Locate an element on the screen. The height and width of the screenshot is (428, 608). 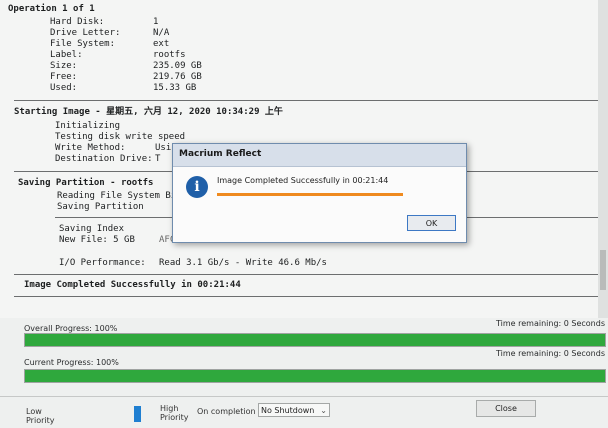
disk-info-value: 235.09 GB is located at coordinates (177, 66).